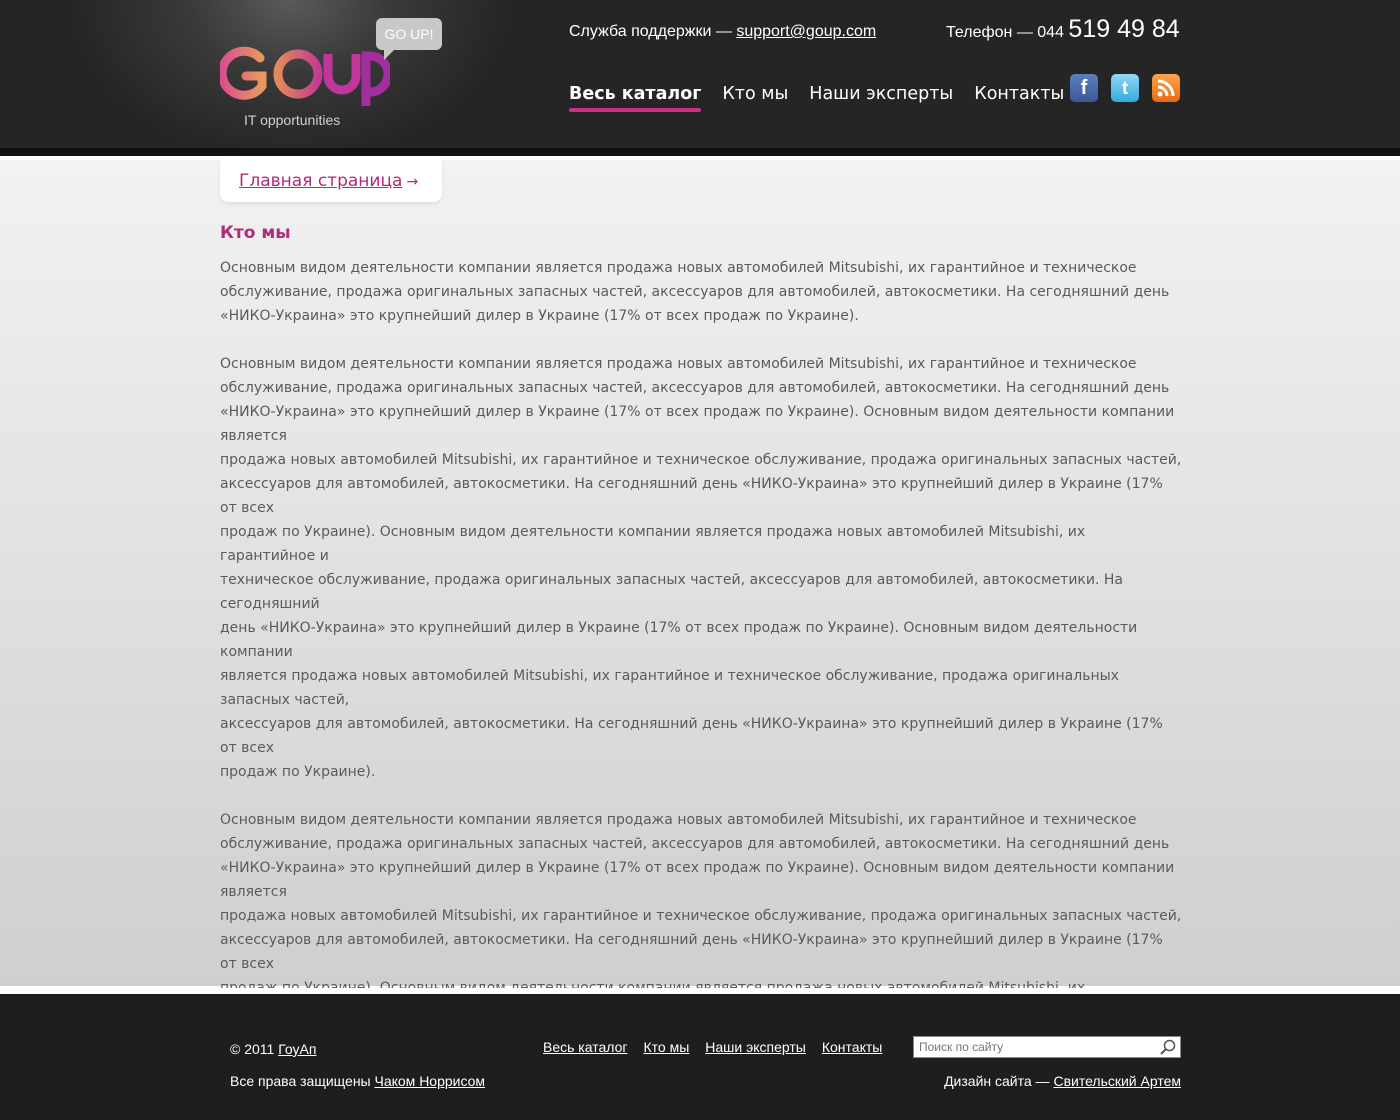  Describe the element at coordinates (1084, 88) in the screenshot. I see `facebook-icon: f` at that location.